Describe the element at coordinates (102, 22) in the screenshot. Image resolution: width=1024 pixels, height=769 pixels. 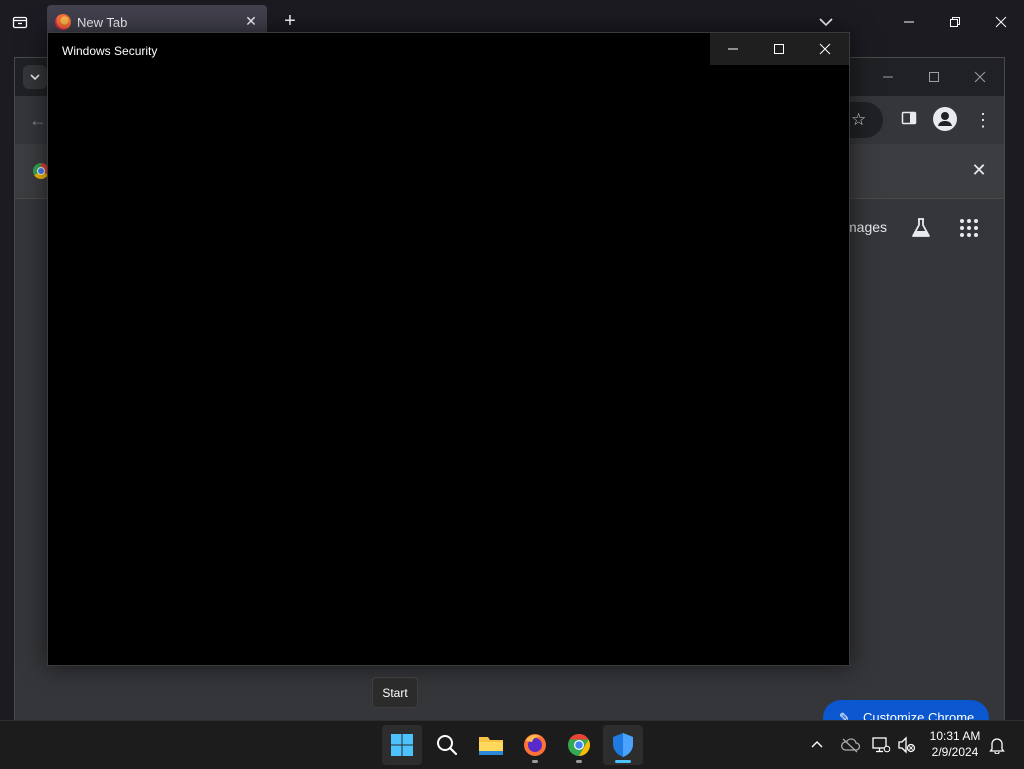
I see `tab-title: New Tab` at that location.